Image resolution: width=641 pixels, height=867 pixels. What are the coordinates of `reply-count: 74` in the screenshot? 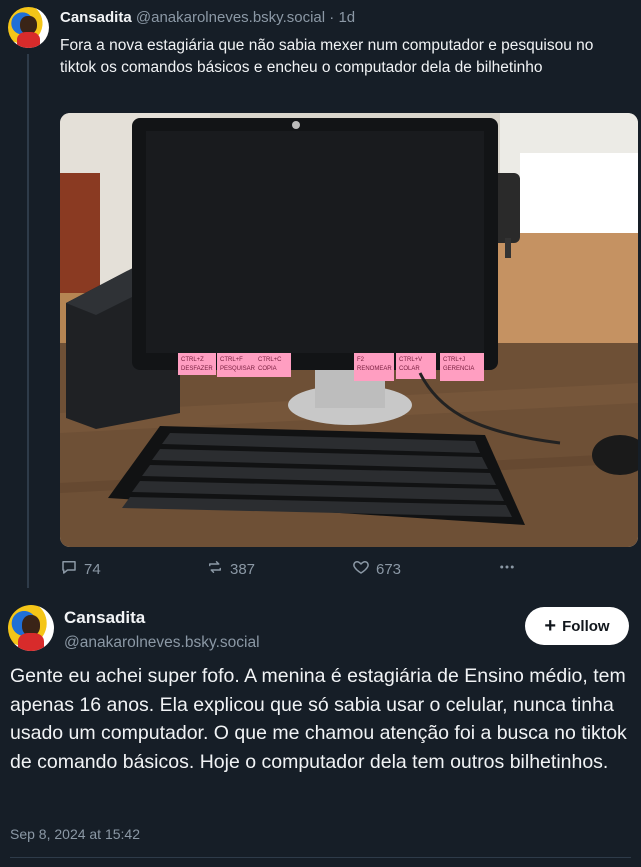 It's located at (92, 569).